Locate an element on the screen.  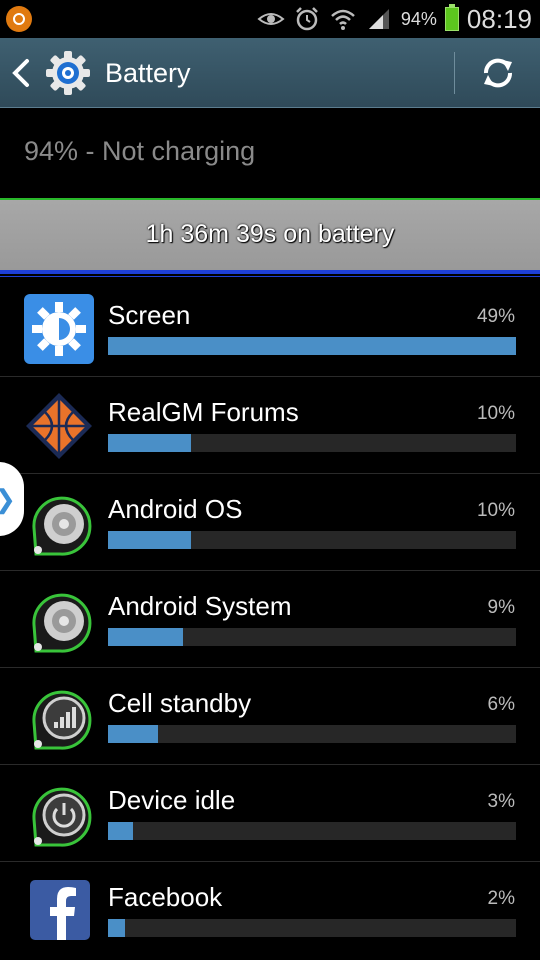
usage-percent: 6% is located at coordinates (501, 704).